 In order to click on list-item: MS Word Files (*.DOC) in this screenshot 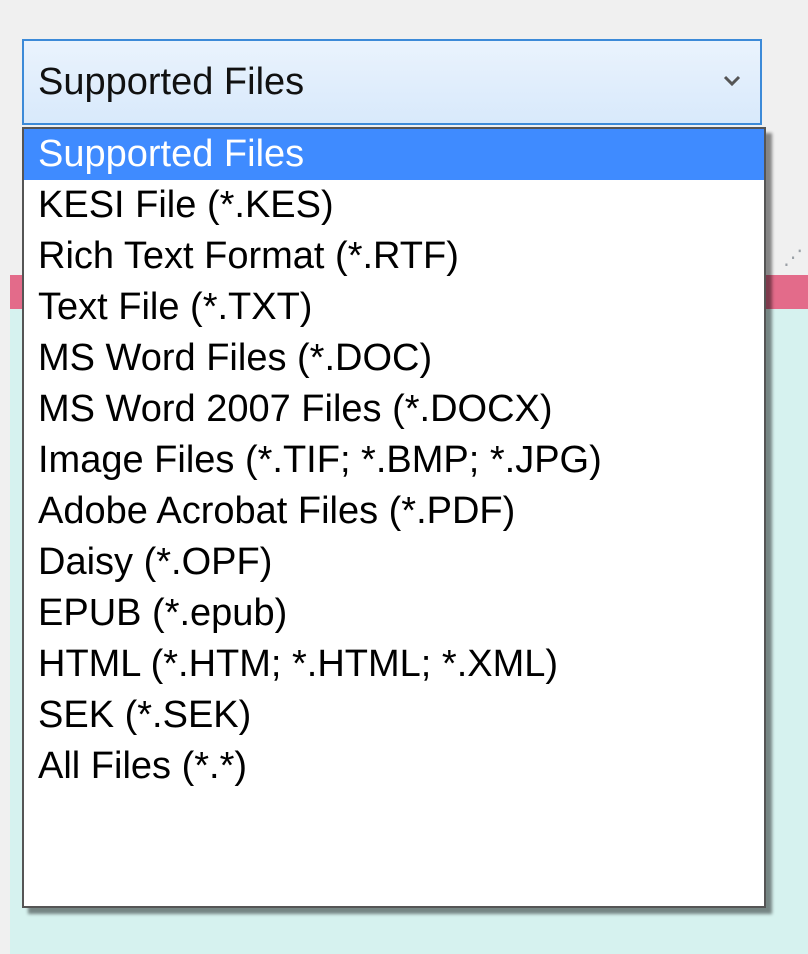, I will do `click(394, 358)`.